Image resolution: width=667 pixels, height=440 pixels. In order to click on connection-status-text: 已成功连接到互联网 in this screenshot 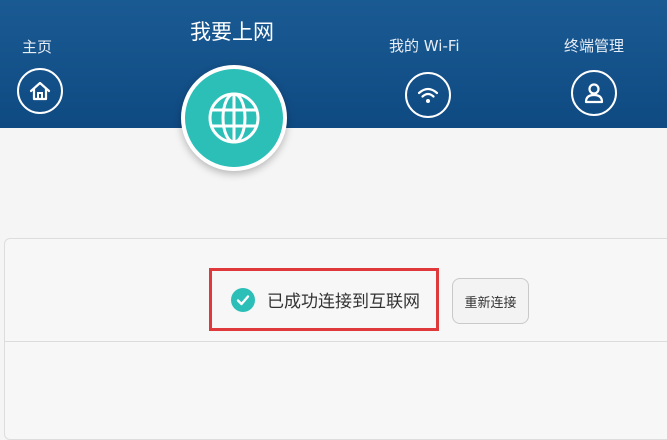, I will do `click(343, 302)`.